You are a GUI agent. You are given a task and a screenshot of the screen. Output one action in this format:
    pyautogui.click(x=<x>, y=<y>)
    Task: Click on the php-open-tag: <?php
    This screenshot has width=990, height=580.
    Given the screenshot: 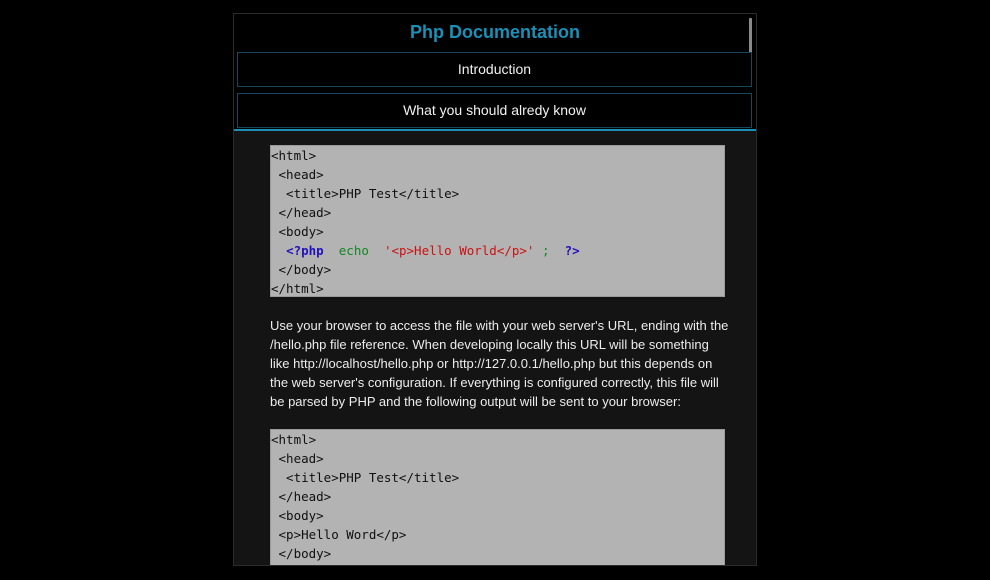 What is the action you would take?
    pyautogui.click(x=305, y=250)
    